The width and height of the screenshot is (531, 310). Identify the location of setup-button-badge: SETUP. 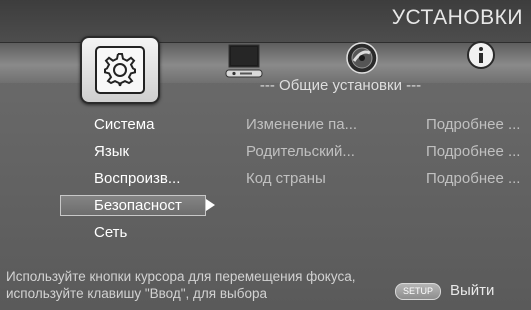
(418, 291).